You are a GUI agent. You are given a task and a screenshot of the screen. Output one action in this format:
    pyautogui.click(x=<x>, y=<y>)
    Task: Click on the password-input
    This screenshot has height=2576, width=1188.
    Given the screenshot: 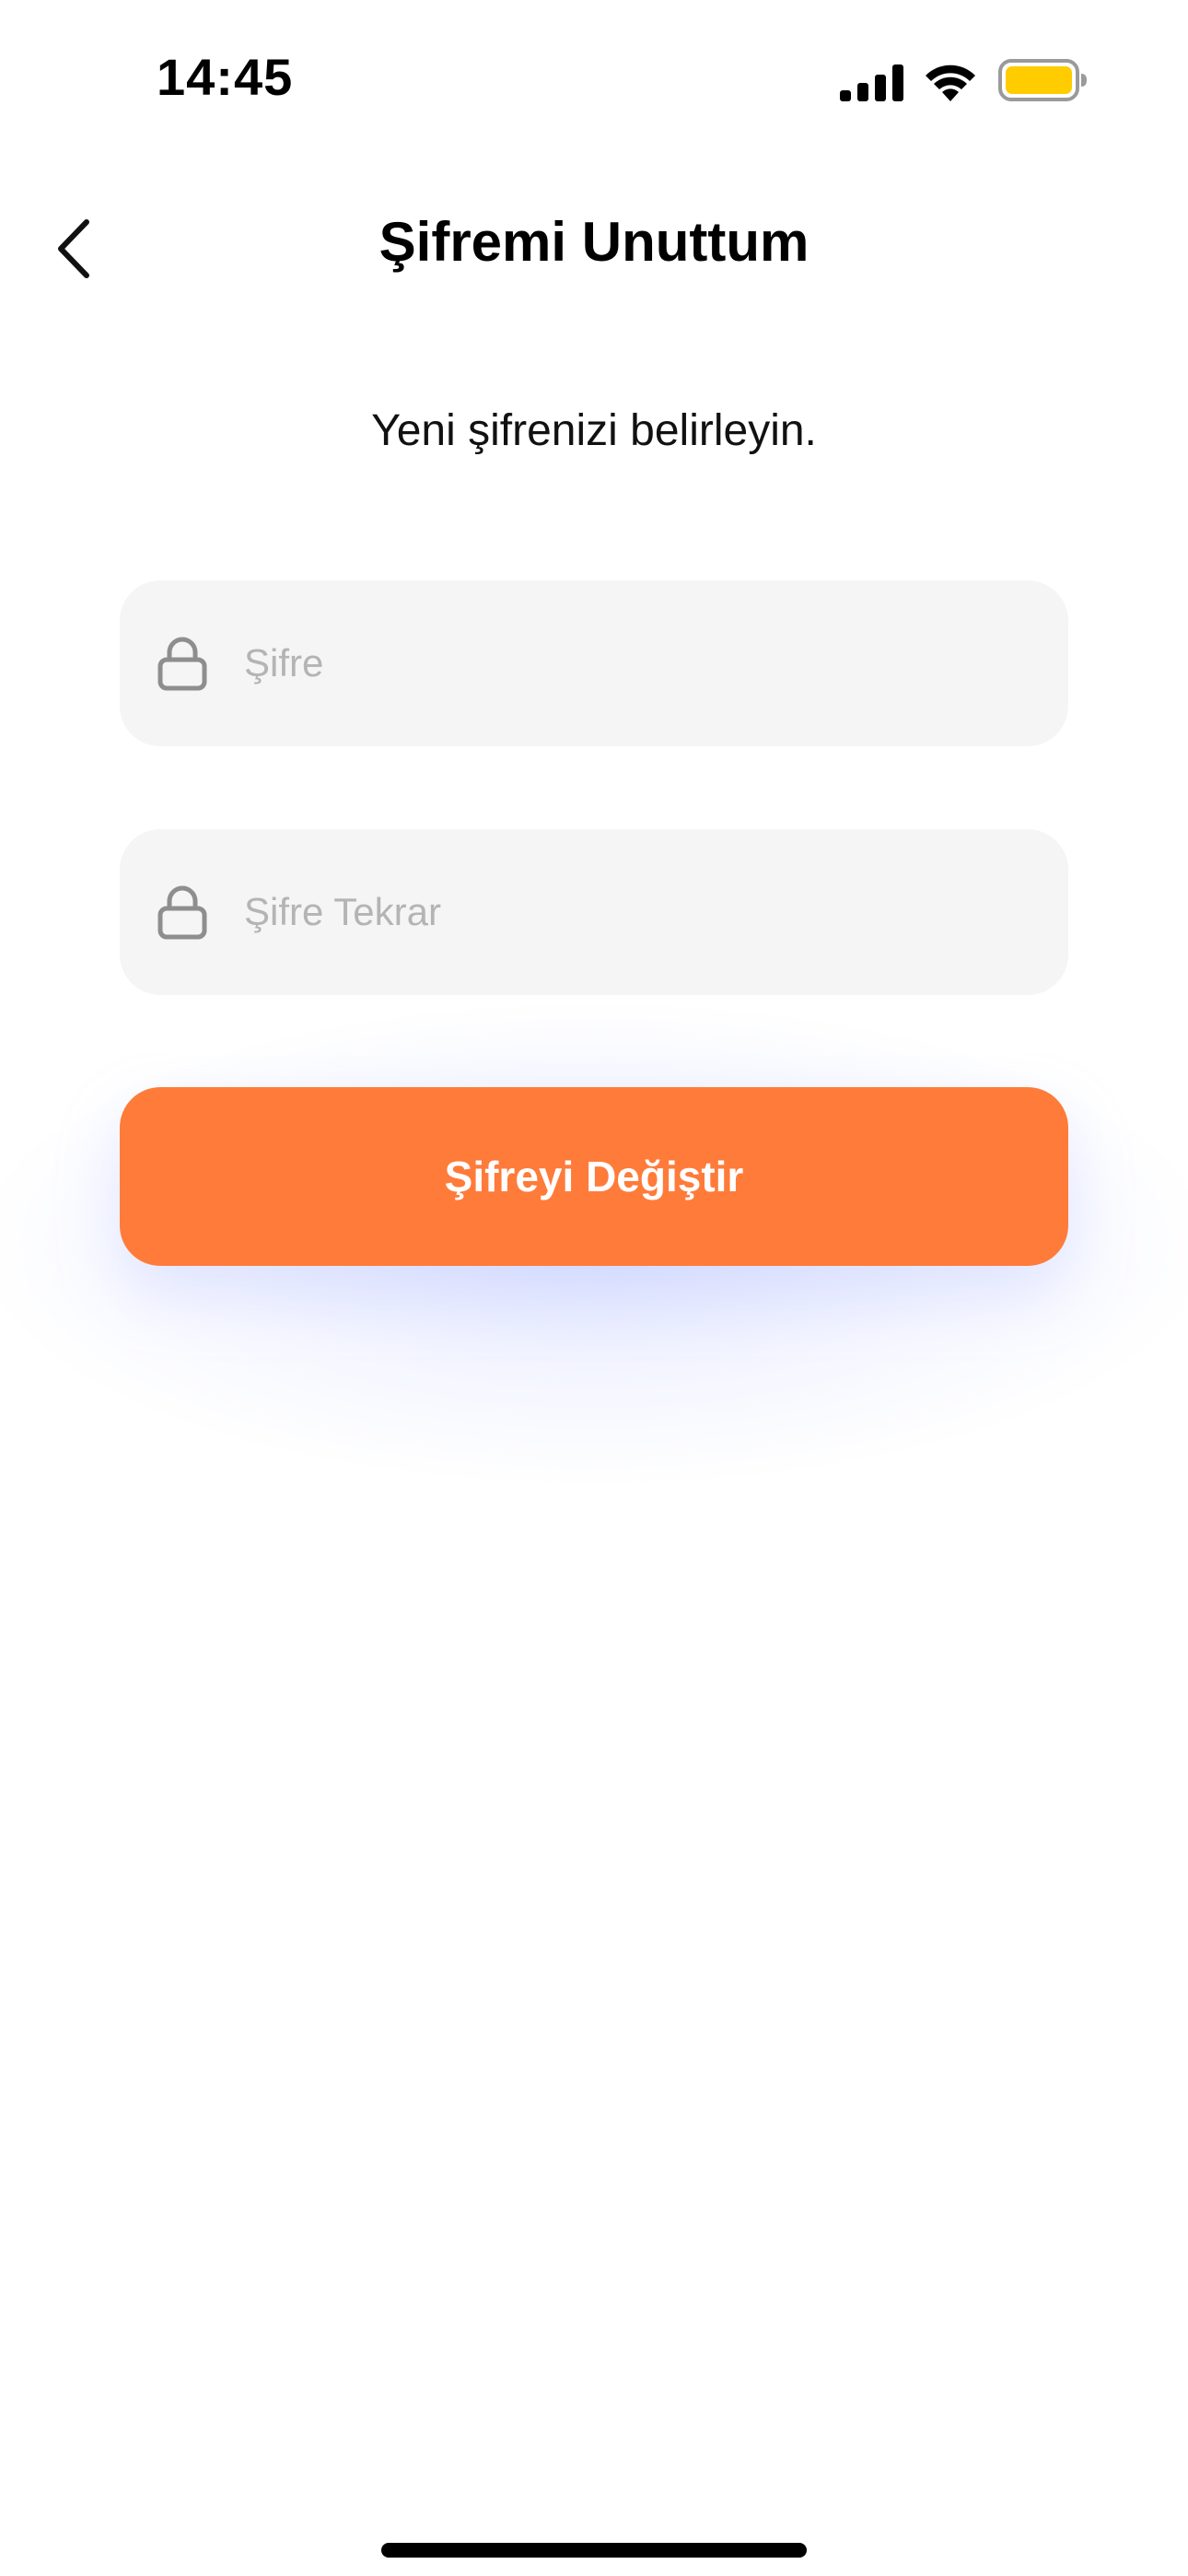 What is the action you would take?
    pyautogui.click(x=640, y=663)
    